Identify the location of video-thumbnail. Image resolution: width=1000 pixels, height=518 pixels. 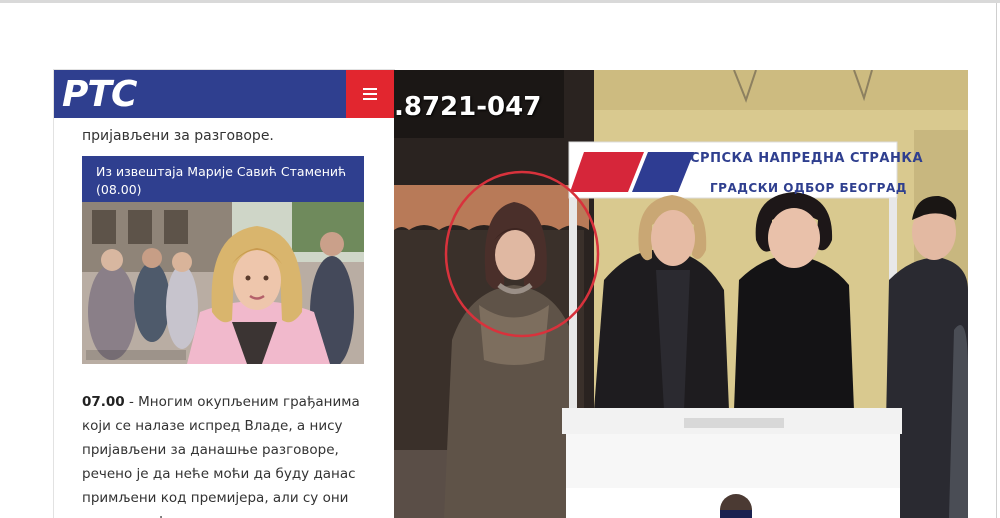
(223, 283).